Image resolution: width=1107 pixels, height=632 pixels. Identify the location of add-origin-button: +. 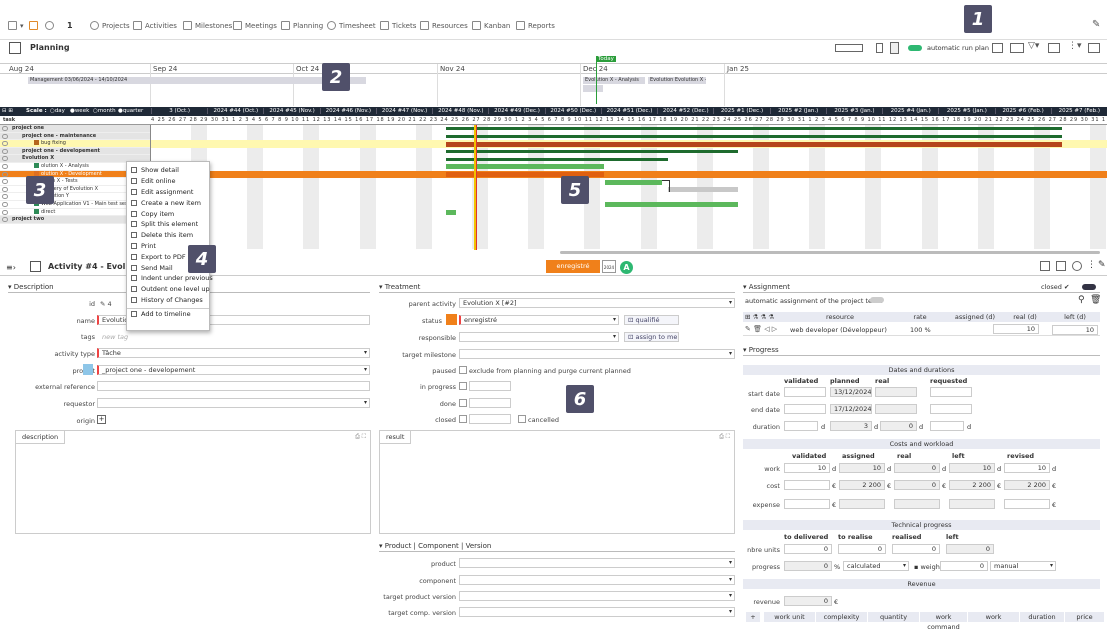
(101, 419).